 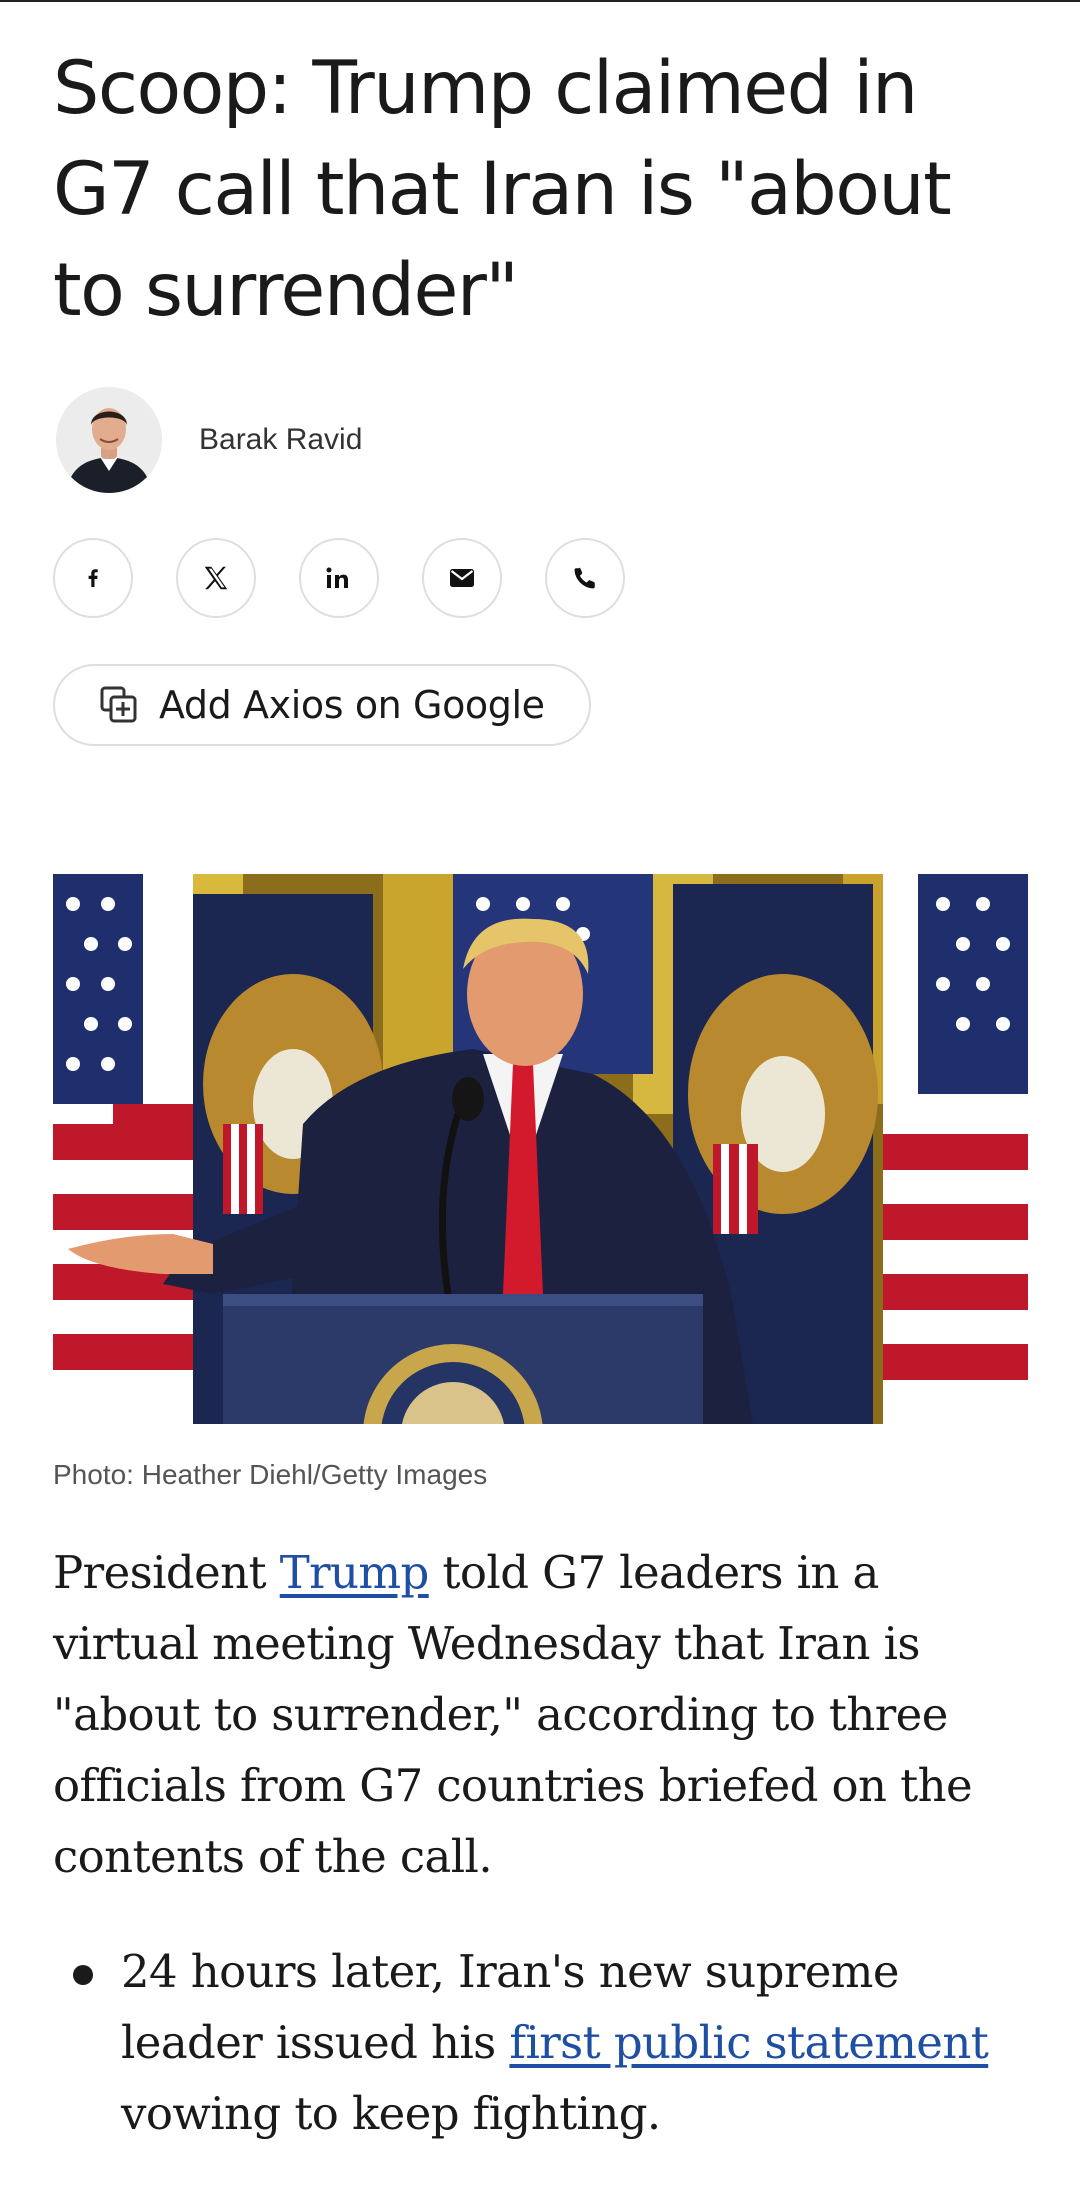 I want to click on top-divider, so click(x=540, y=1).